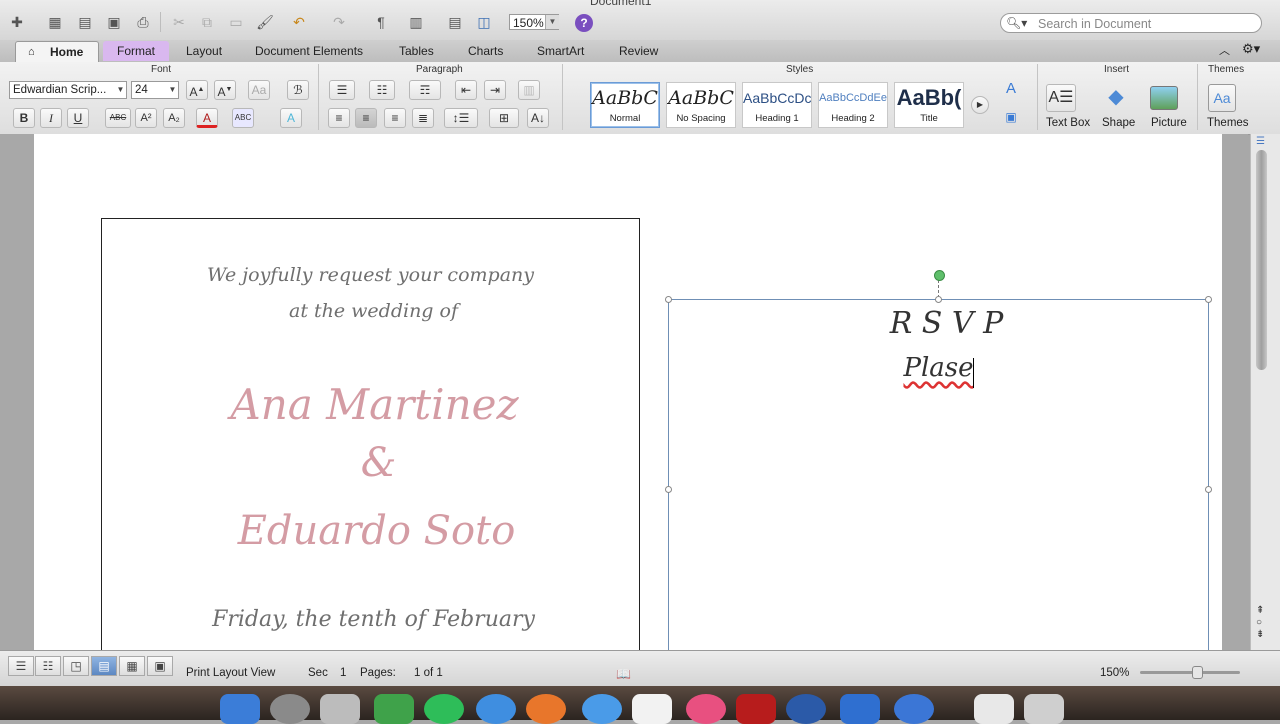  Describe the element at coordinates (1208, 489) in the screenshot. I see `resize-handle-right` at that location.